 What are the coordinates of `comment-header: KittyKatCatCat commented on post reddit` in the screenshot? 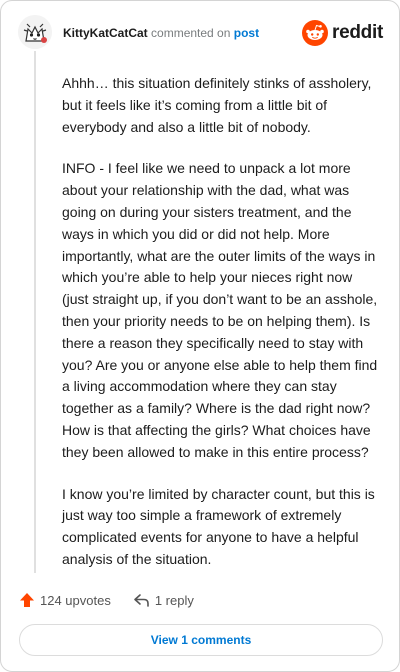 It's located at (201, 35).